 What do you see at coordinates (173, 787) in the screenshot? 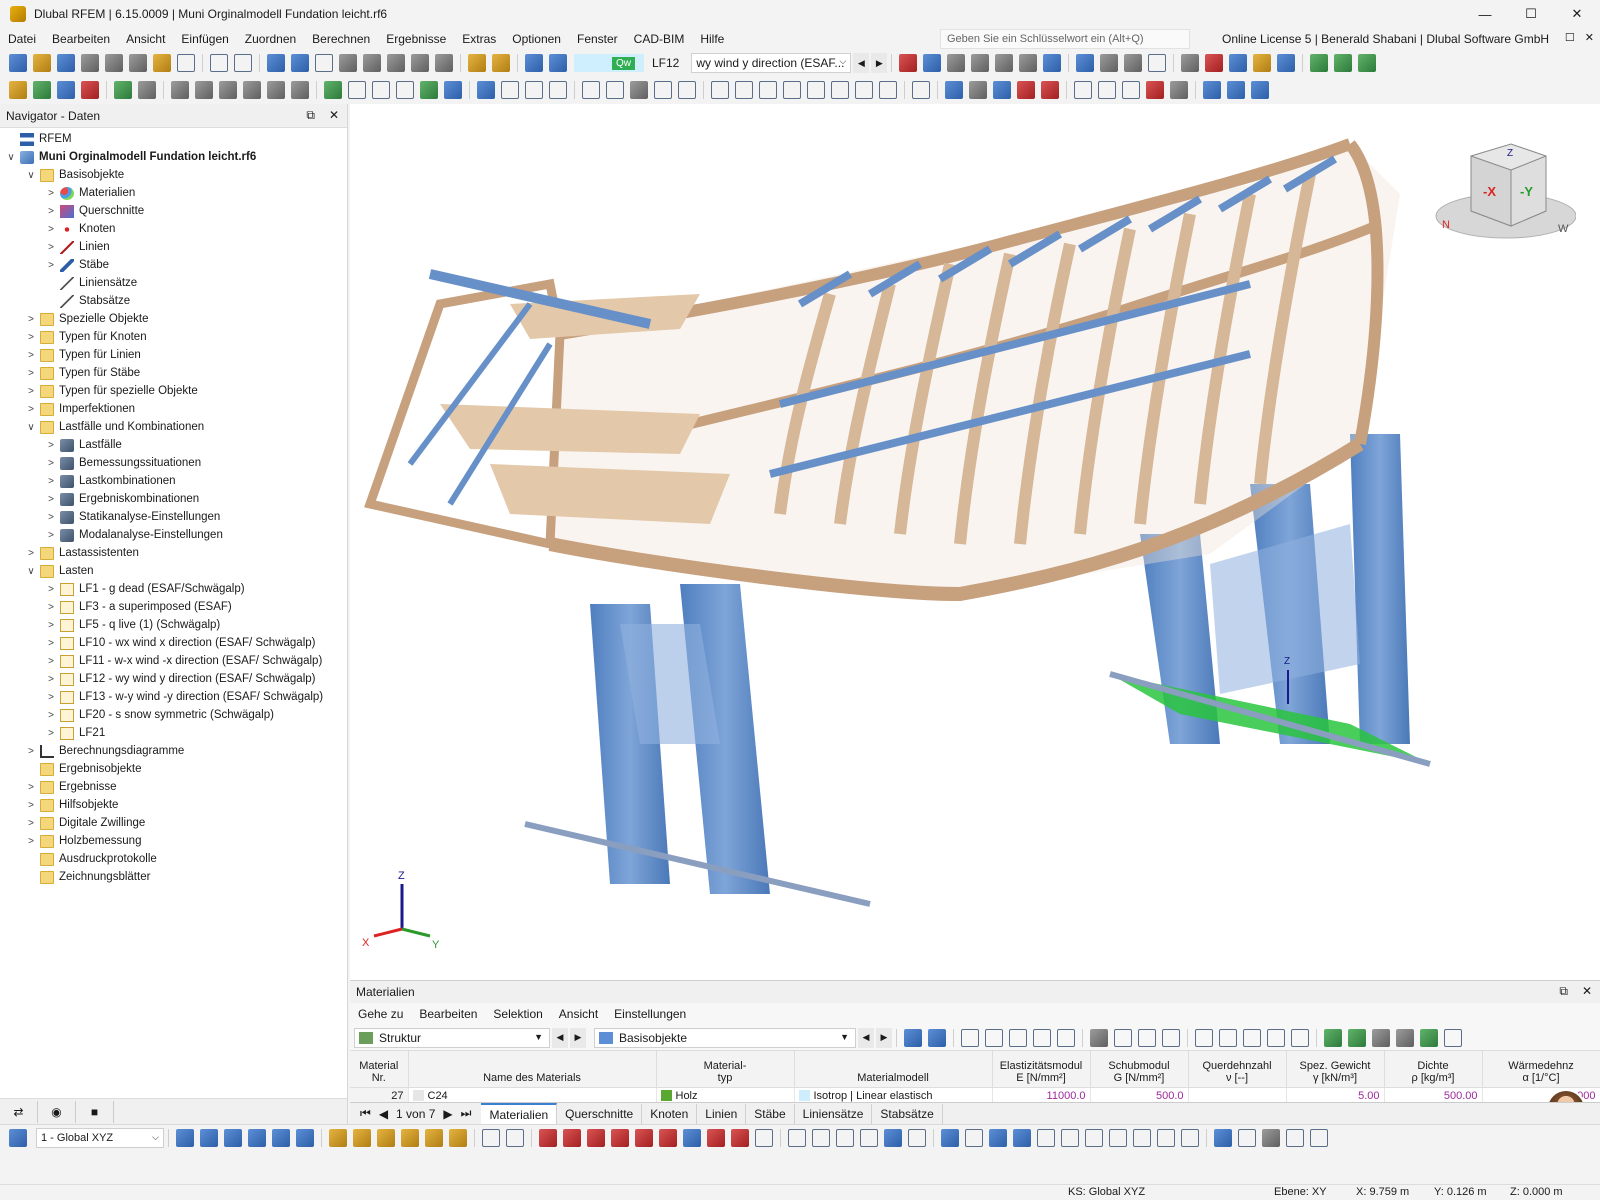
I see `tree-item: > Ergebnisse` at bounding box center [173, 787].